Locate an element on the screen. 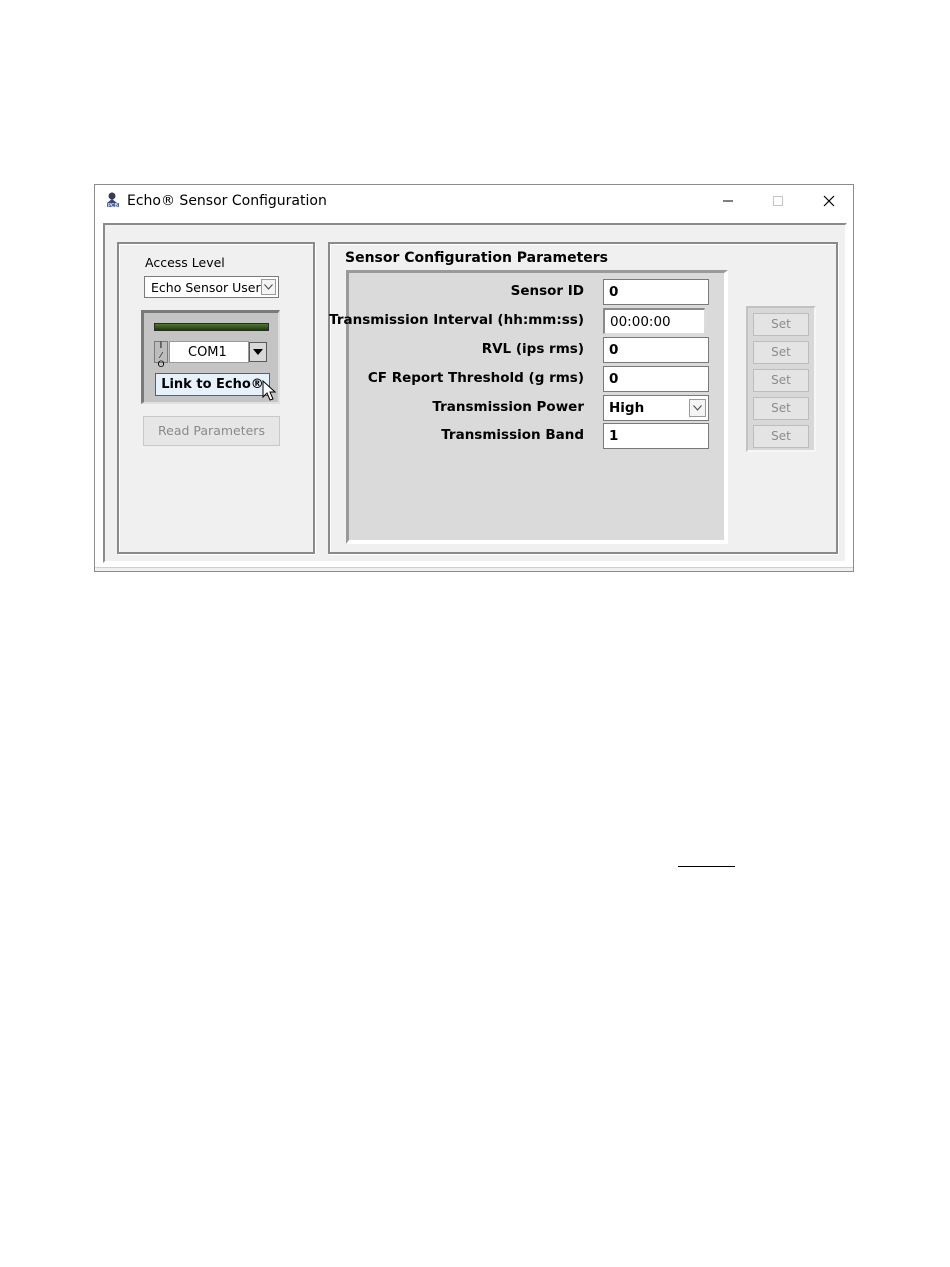  mouse-pointer-icon is located at coordinates (269, 390).